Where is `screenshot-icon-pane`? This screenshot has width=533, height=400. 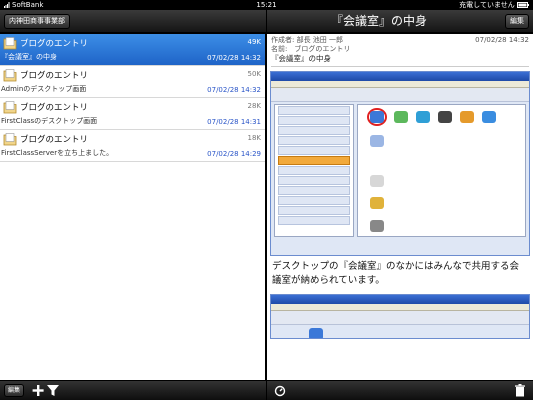 screenshot-icon-pane is located at coordinates (441, 170).